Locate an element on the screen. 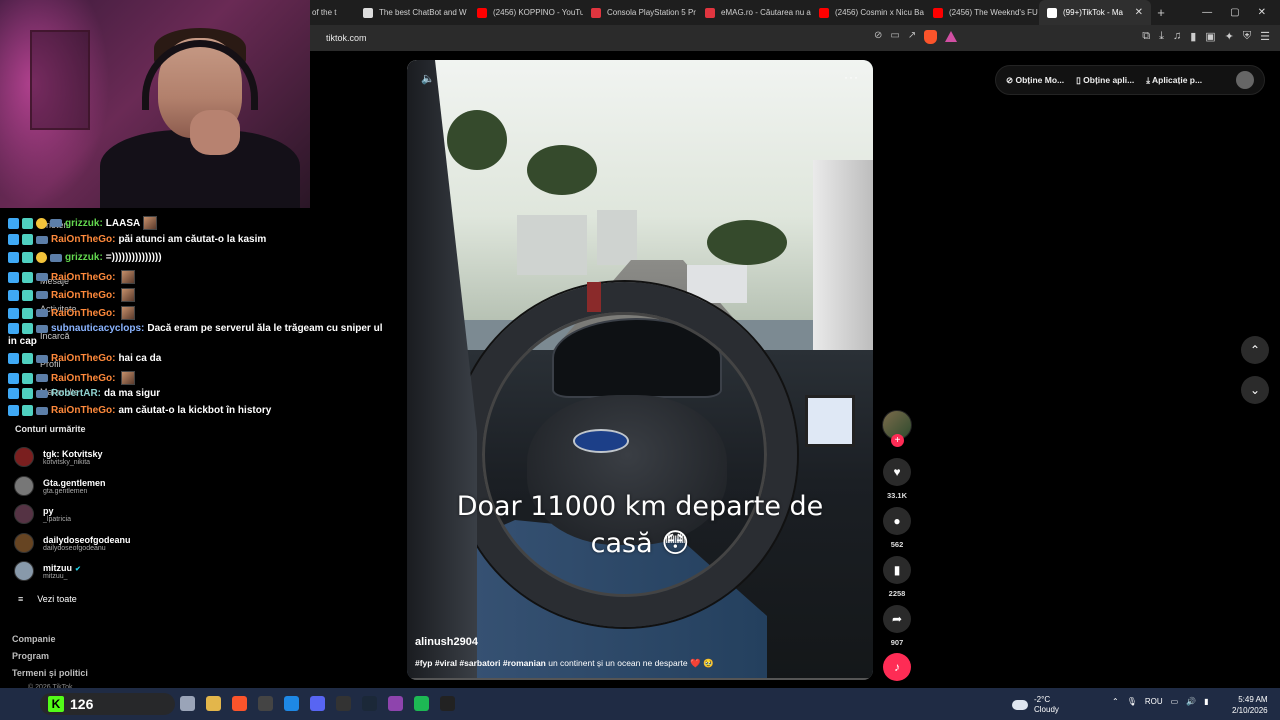 Image resolution: width=1280 pixels, height=720 pixels. next-video-button: ⌄ is located at coordinates (1255, 390).